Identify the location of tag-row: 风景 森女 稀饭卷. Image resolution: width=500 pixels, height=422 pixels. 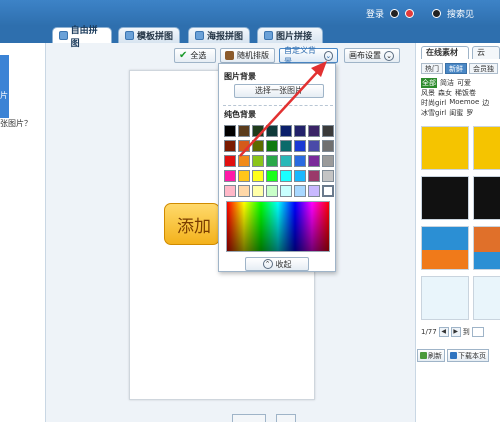
(448, 93).